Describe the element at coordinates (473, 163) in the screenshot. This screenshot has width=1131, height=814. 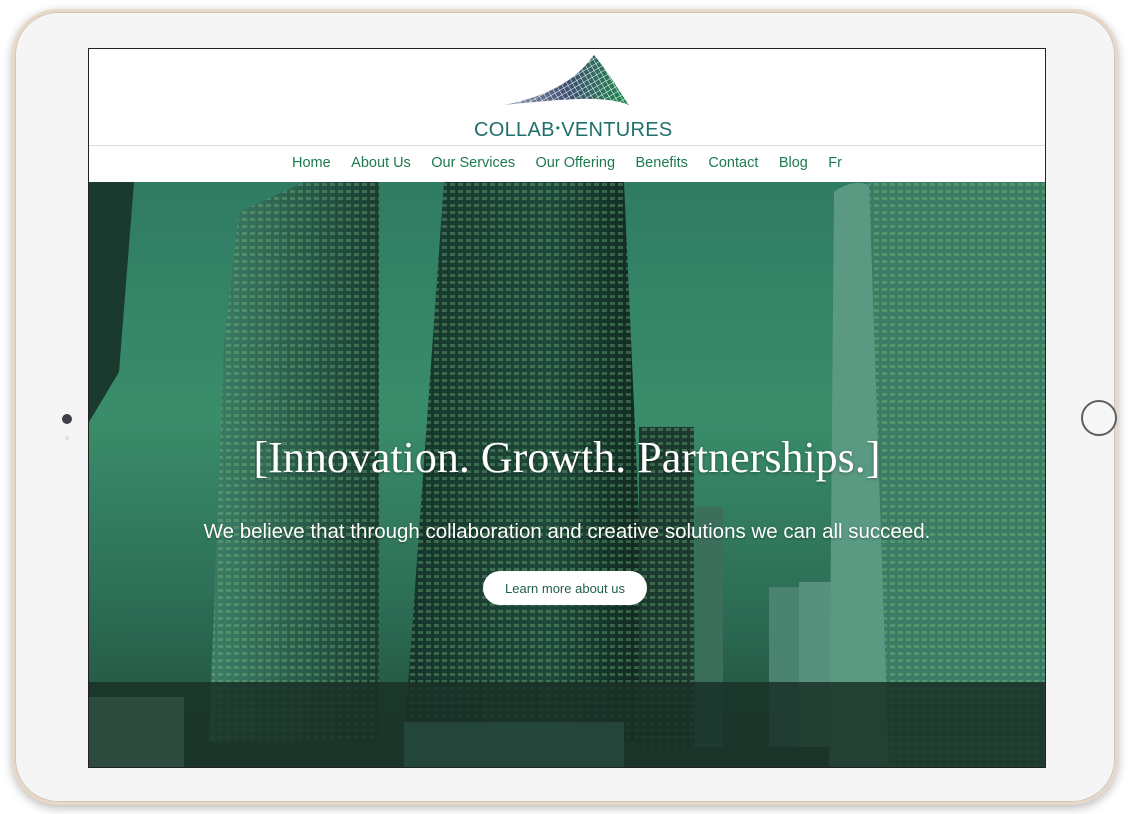
I see `nav-item-our-services: Our Services` at that location.